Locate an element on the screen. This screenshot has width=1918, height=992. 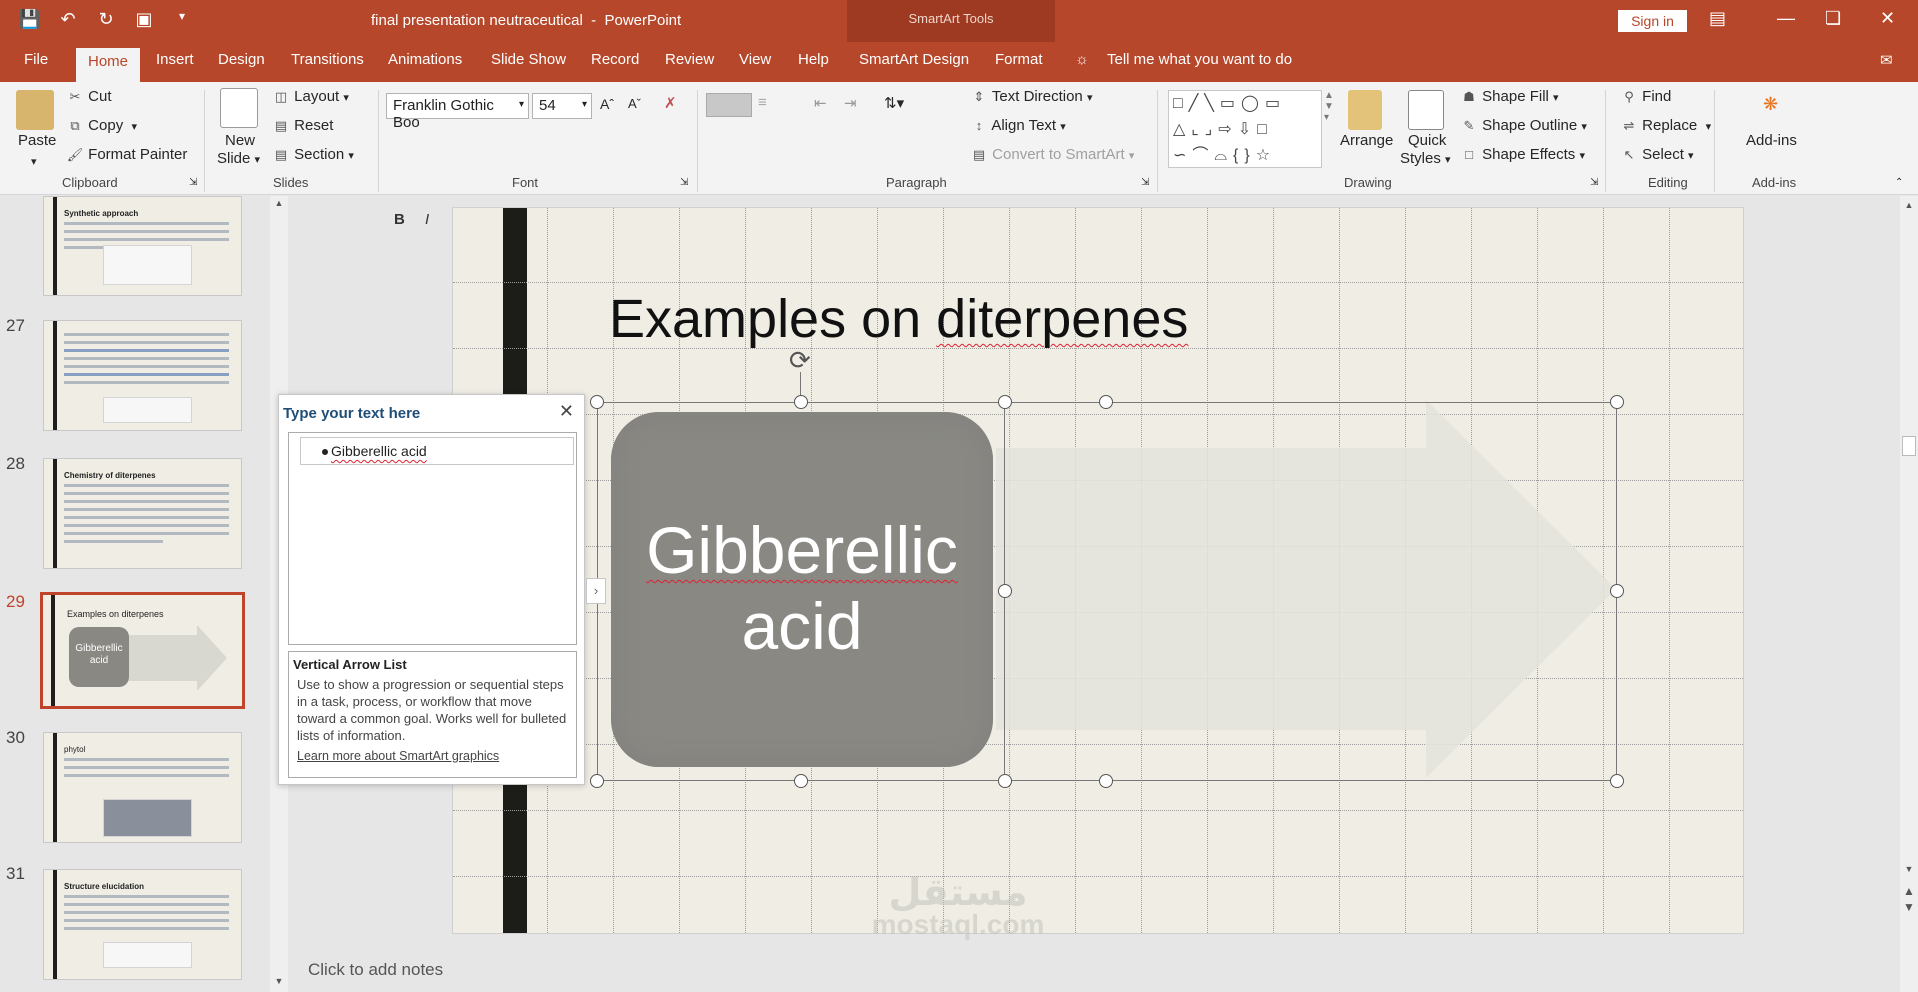
grow-font-icon: Aˆ is located at coordinates (607, 104).